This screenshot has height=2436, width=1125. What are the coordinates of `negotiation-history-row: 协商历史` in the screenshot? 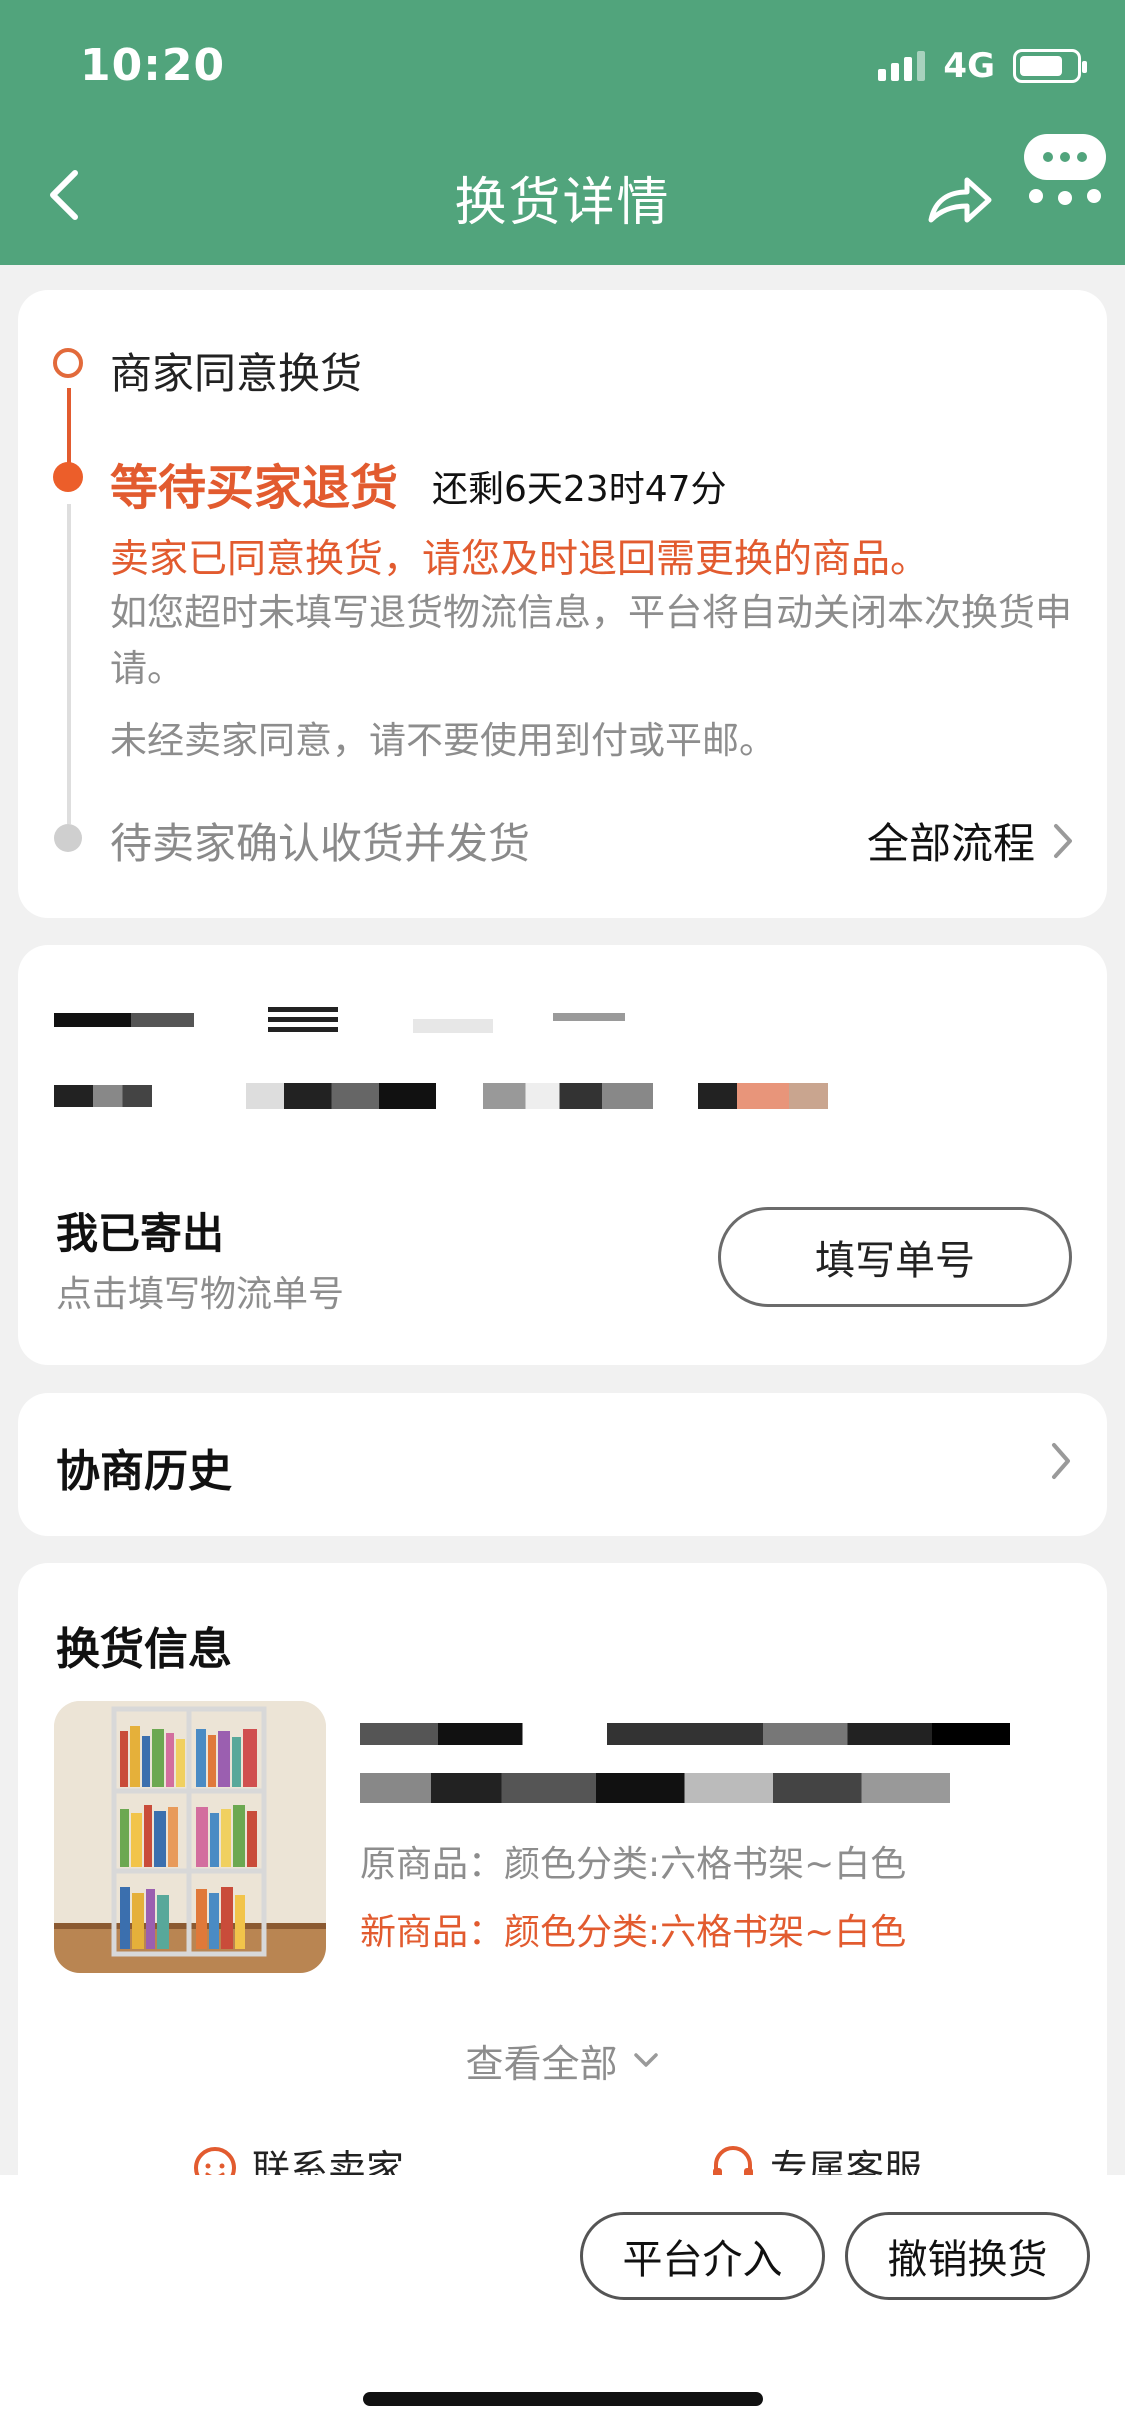 It's located at (562, 1464).